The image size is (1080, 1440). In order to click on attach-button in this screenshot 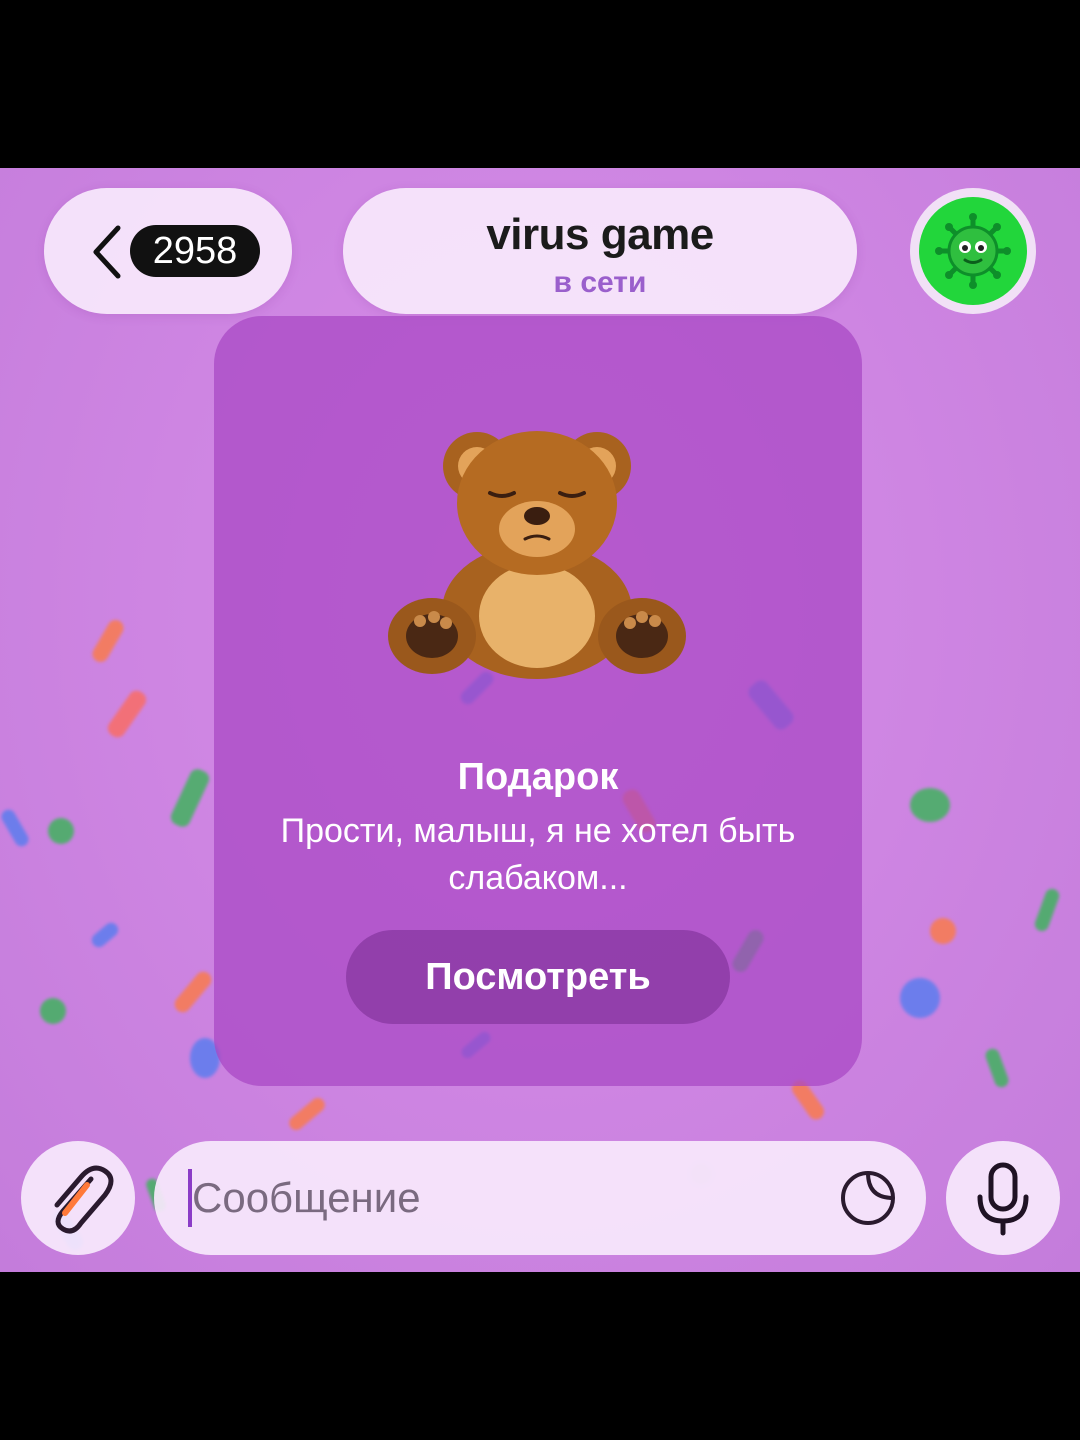, I will do `click(78, 1198)`.